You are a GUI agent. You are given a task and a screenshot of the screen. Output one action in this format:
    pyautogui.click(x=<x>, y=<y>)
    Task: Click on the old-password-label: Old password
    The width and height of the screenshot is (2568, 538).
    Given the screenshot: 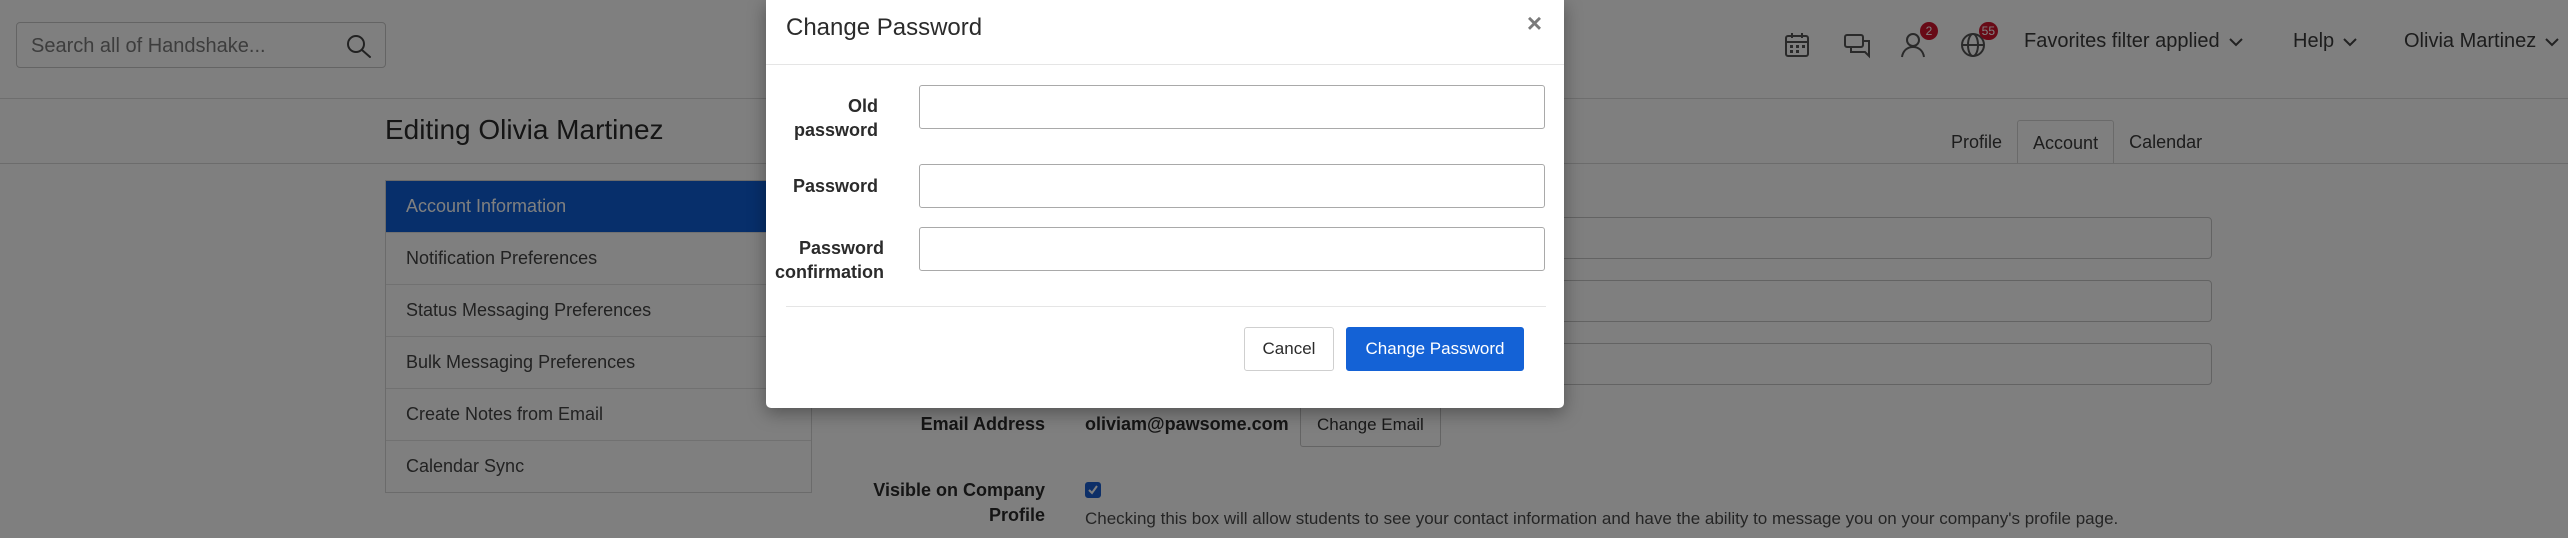 What is the action you would take?
    pyautogui.click(x=822, y=118)
    